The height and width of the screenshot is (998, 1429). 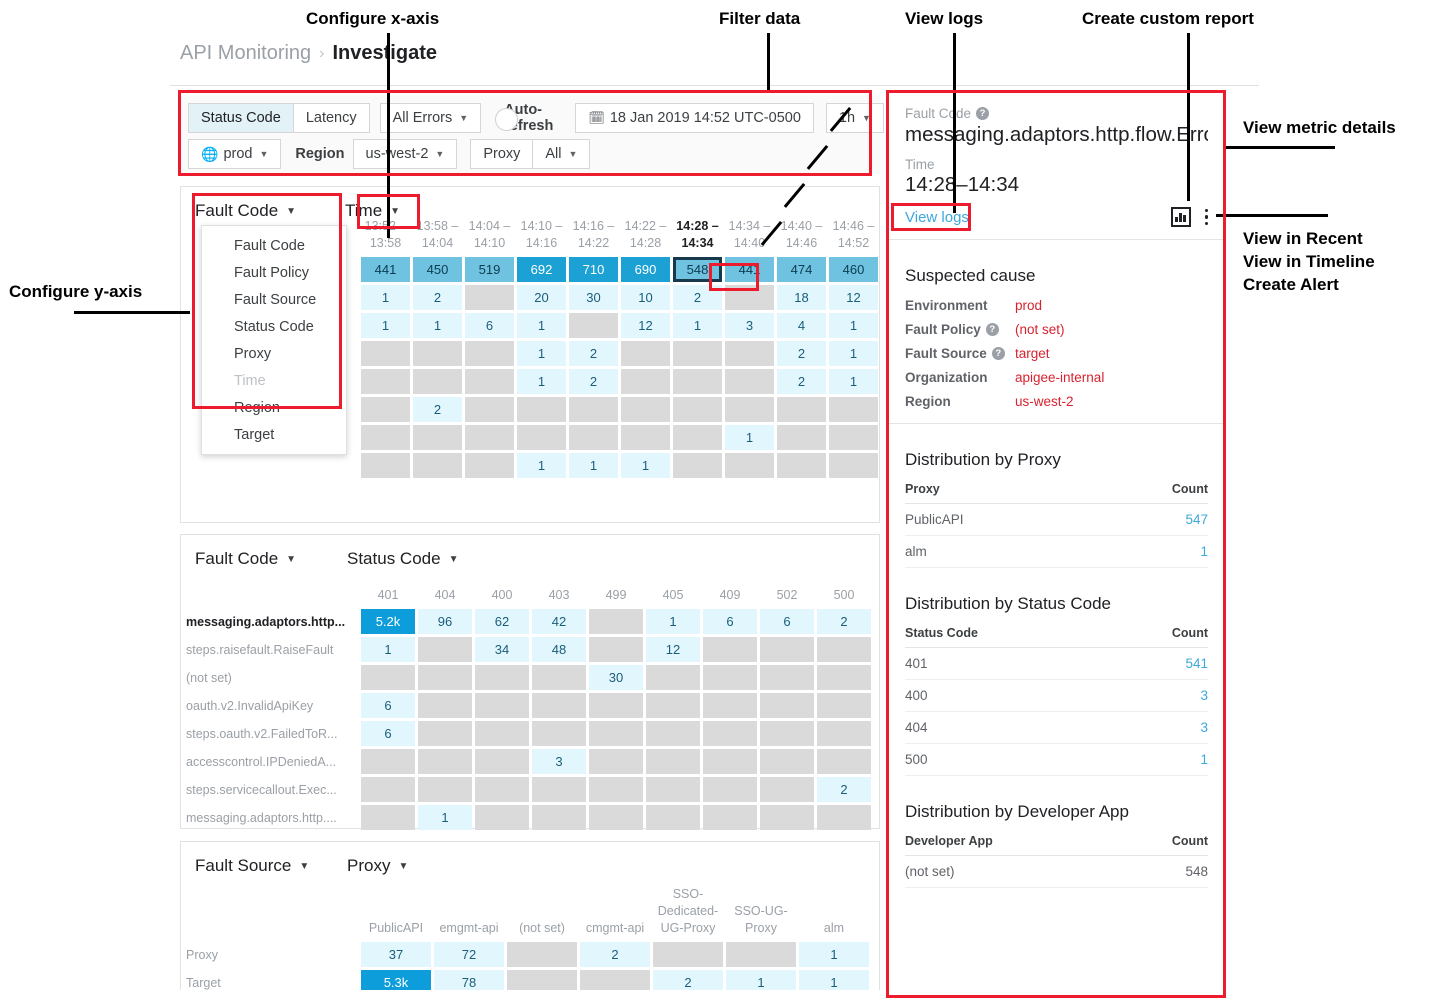 What do you see at coordinates (673, 649) in the screenshot?
I see `heatmap-cell-1-5: 12` at bounding box center [673, 649].